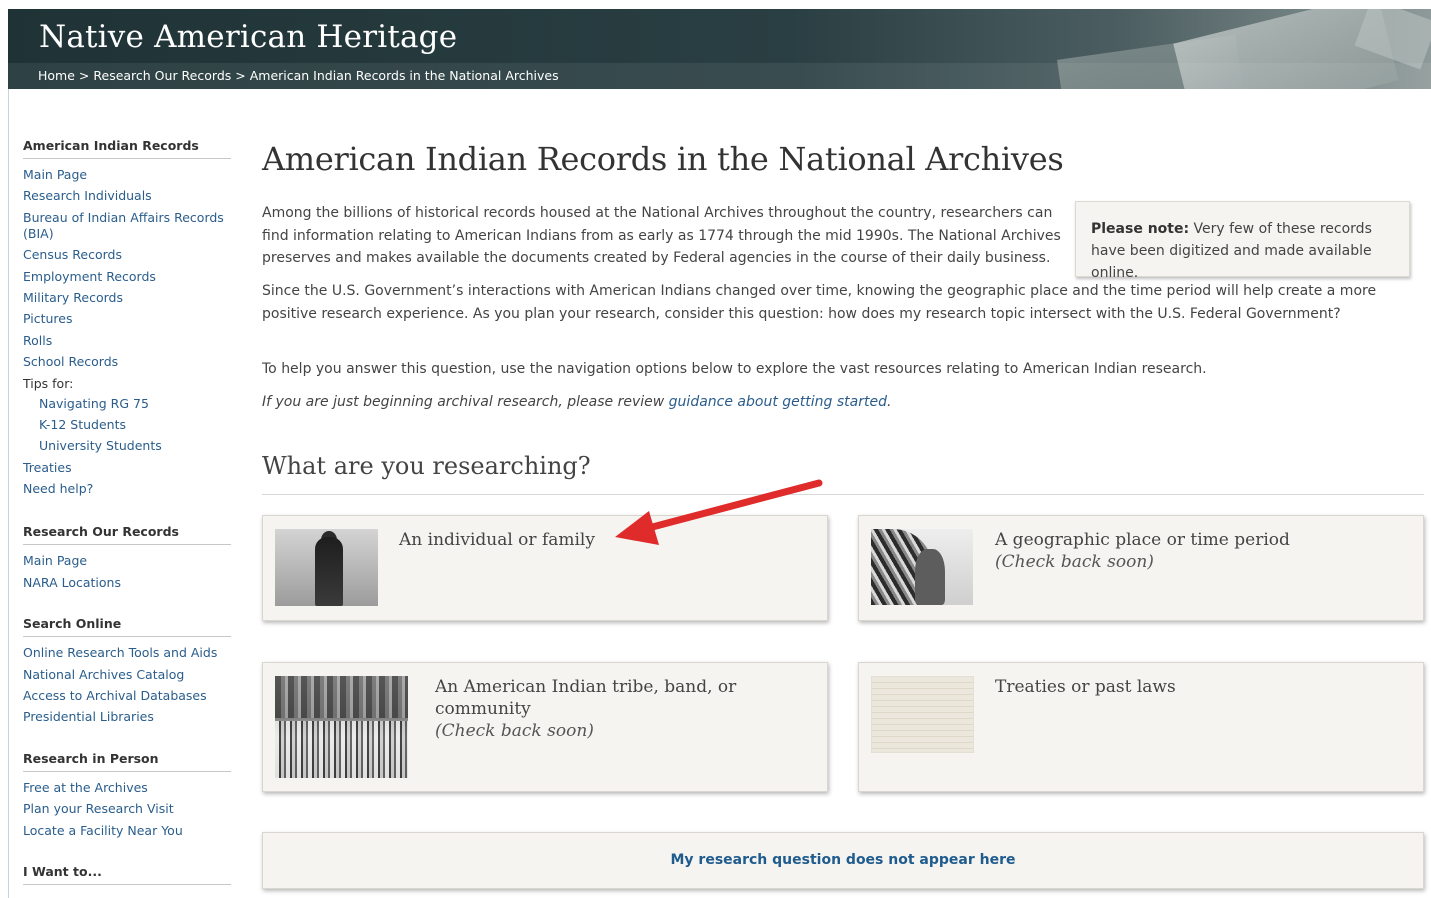 The image size is (1431, 898). Describe the element at coordinates (127, 319) in the screenshot. I see `sidebar-item-pictures: Pictures` at that location.